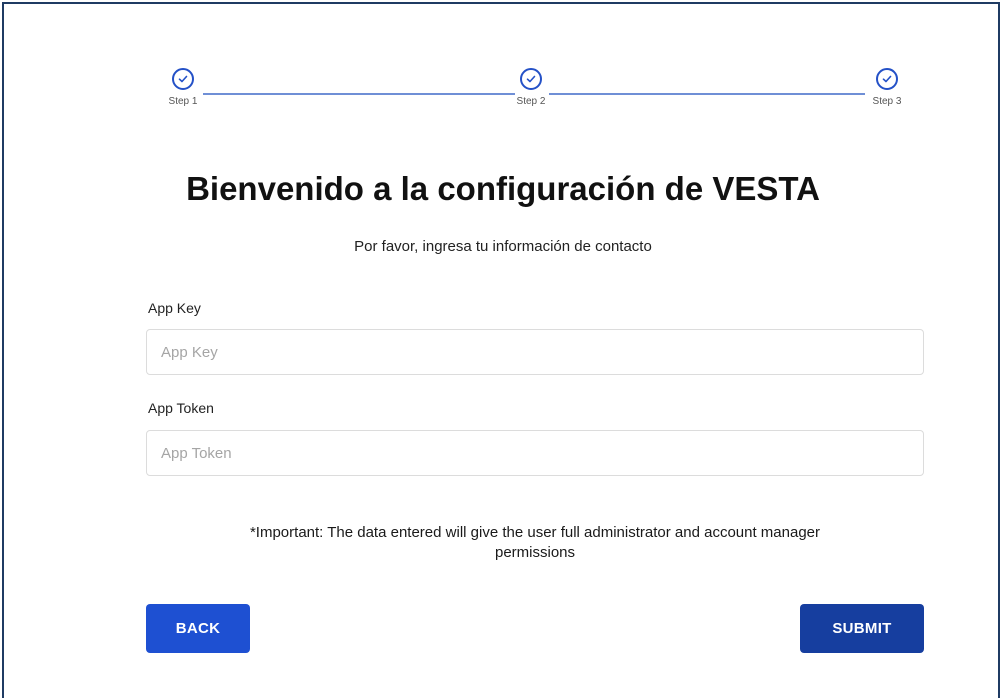 This screenshot has width=1006, height=698. Describe the element at coordinates (535, 552) in the screenshot. I see `notice-line-2: permissions` at that location.